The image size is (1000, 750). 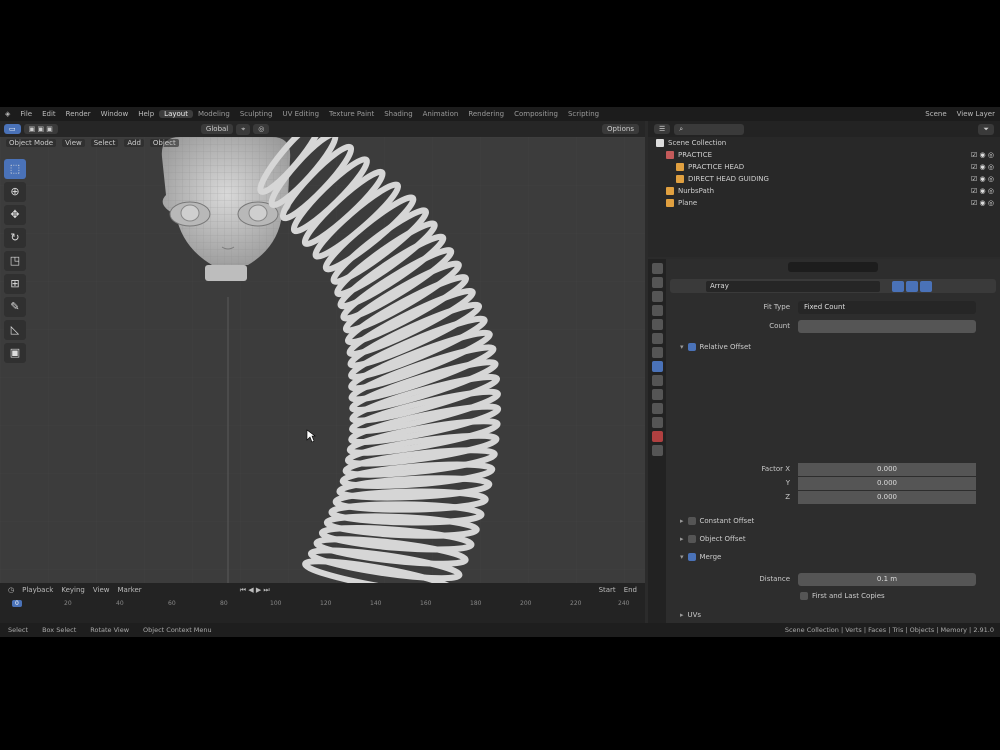 What do you see at coordinates (104, 143) in the screenshot?
I see `viewport-menu-select: Select` at bounding box center [104, 143].